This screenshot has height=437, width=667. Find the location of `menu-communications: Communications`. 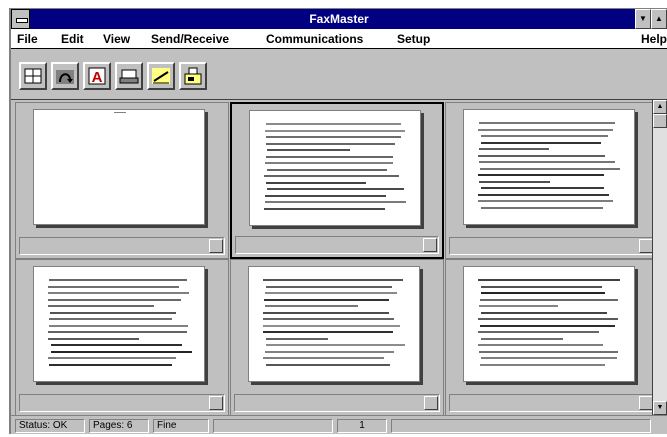

menu-communications: Communications is located at coordinates (314, 39).